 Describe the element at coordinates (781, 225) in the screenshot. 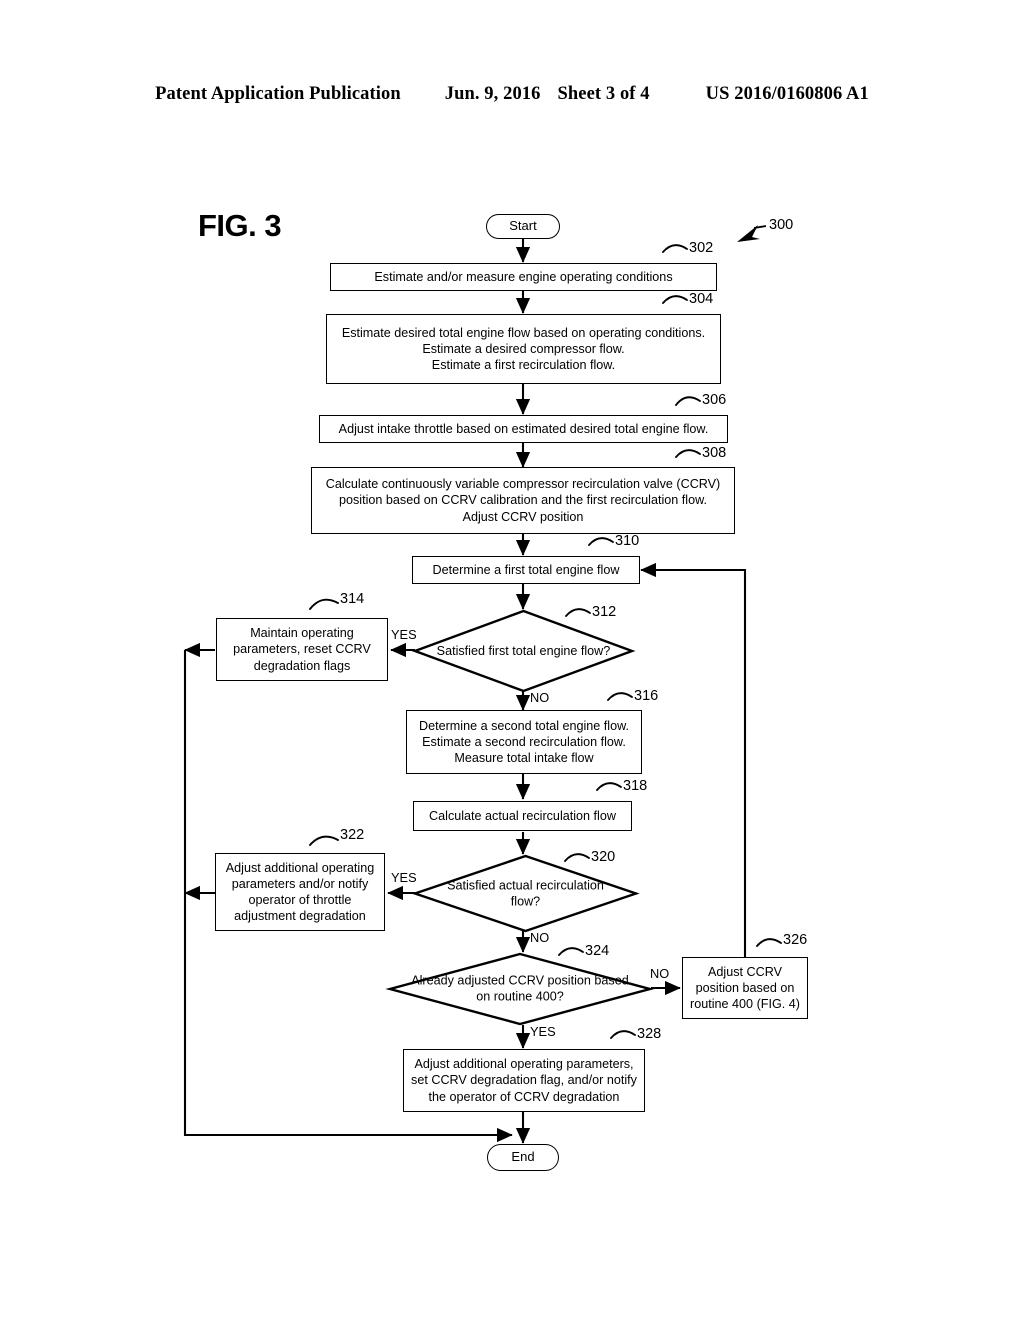

I see `ref-numeral-300: 300` at that location.